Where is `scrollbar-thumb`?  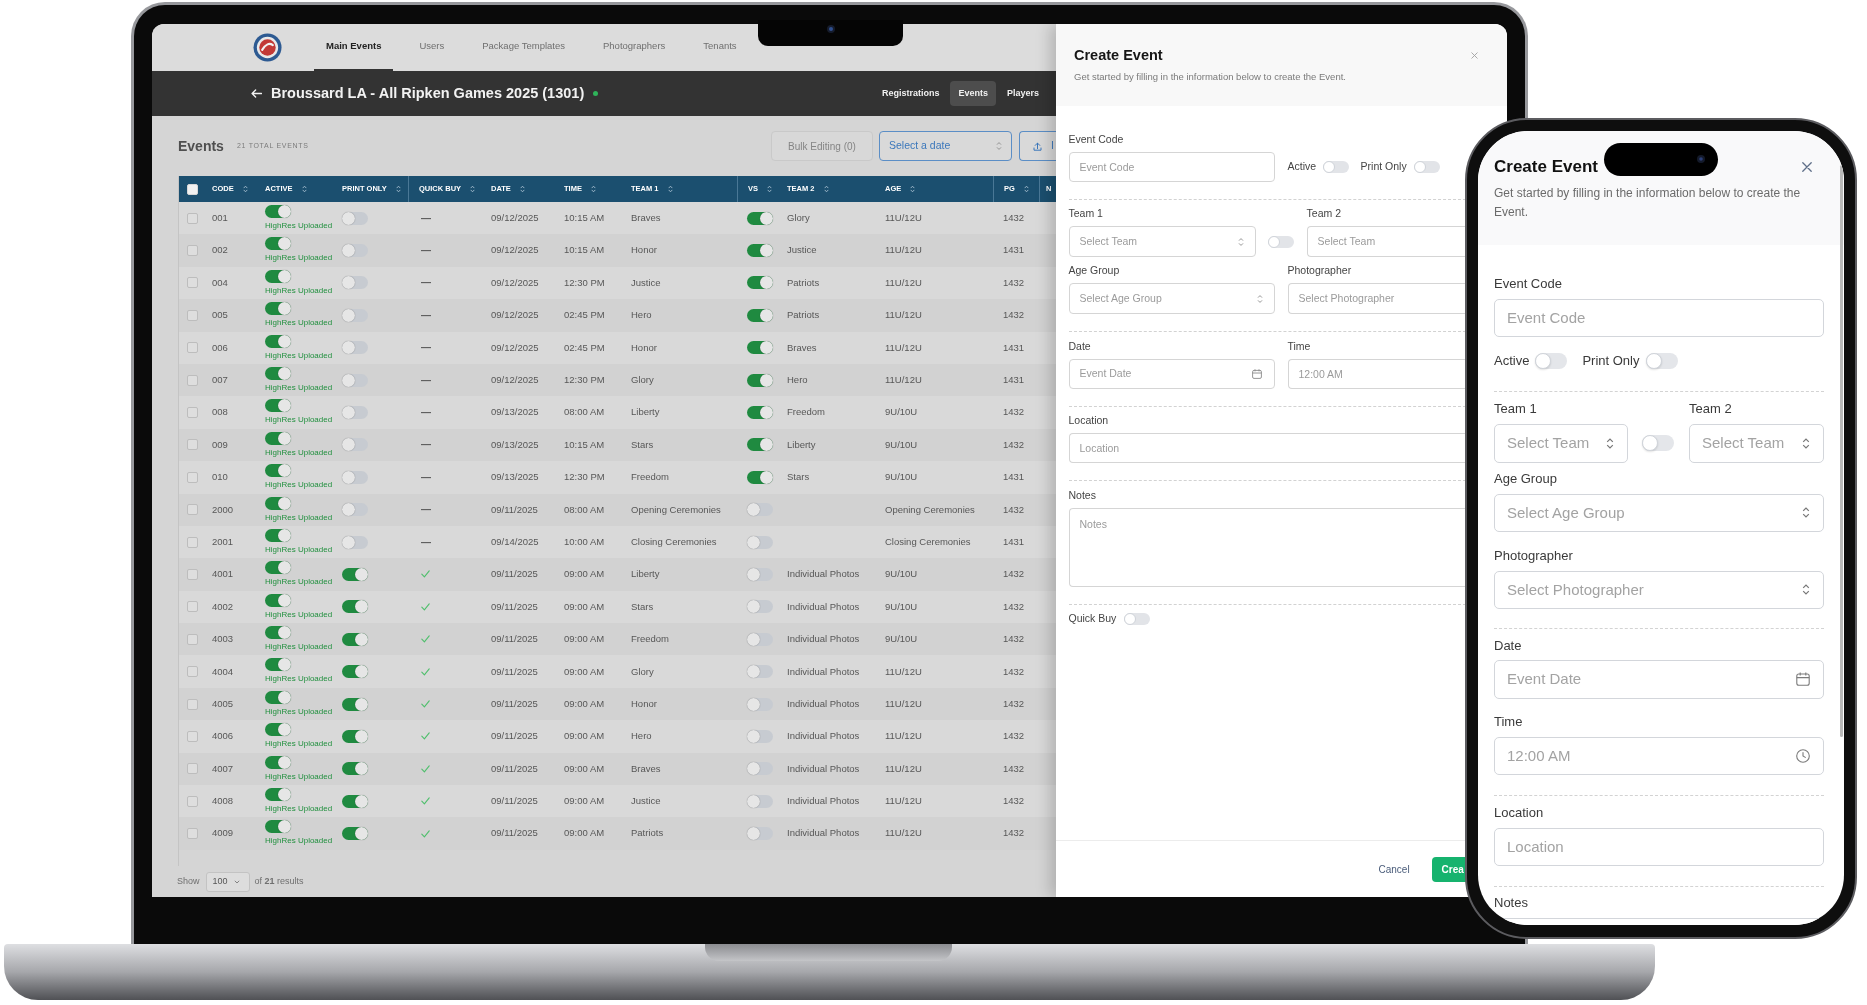 scrollbar-thumb is located at coordinates (1841, 451).